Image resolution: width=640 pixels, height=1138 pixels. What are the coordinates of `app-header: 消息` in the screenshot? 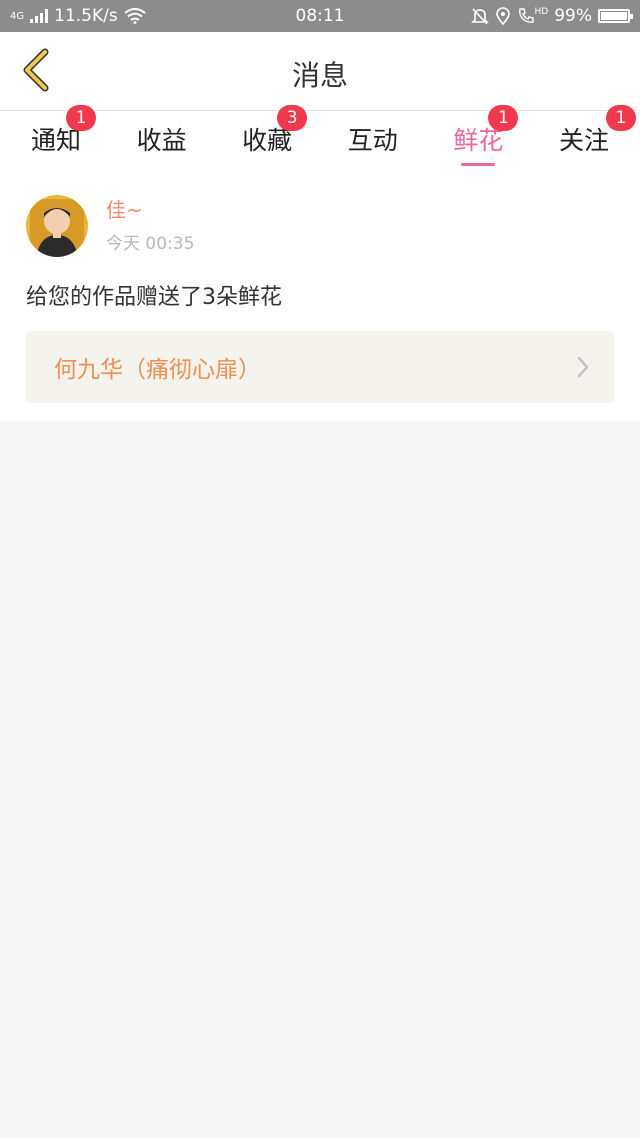 It's located at (320, 71).